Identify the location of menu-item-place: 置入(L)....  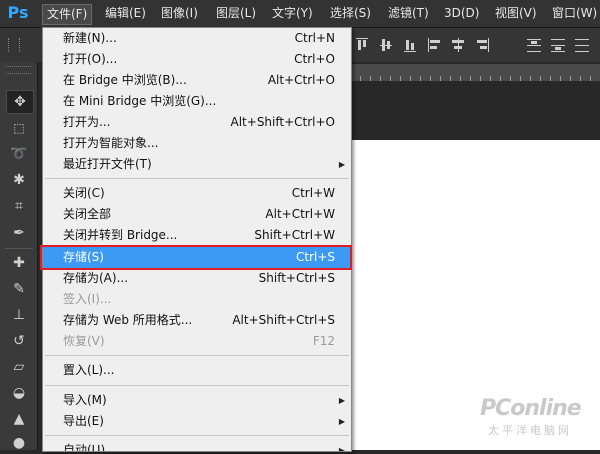
(197, 370).